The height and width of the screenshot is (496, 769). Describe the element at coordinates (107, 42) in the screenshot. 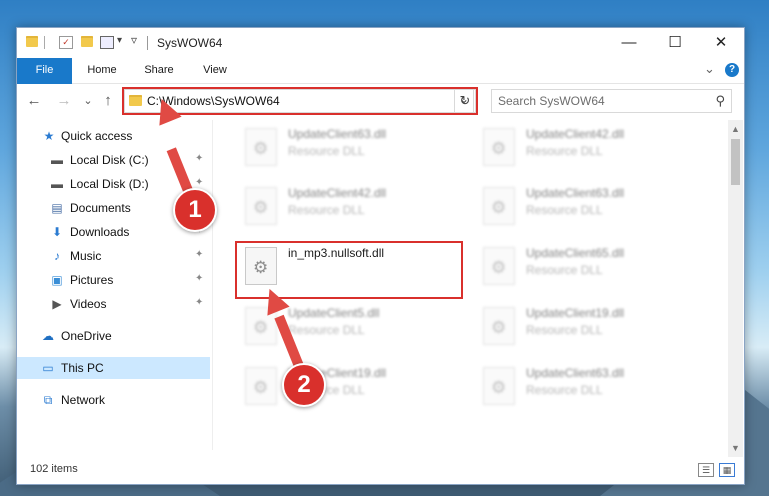

I see `customize-icon` at that location.